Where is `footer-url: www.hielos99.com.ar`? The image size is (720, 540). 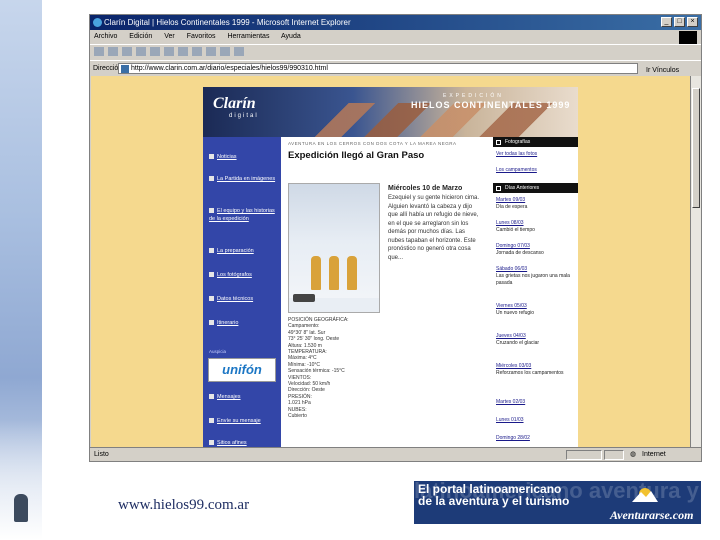 footer-url: www.hielos99.com.ar is located at coordinates (183, 505).